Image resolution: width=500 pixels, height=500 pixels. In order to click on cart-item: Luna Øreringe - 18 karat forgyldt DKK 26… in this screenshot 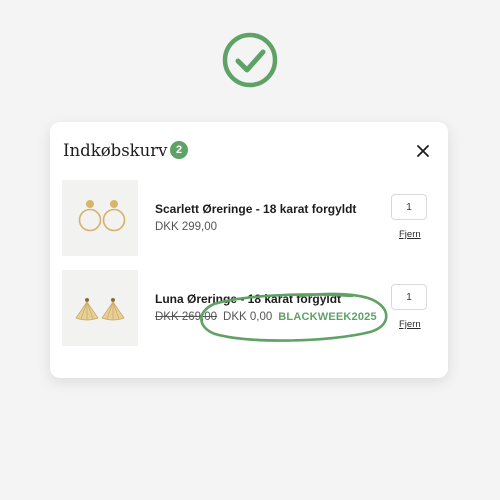, I will do `click(249, 308)`.